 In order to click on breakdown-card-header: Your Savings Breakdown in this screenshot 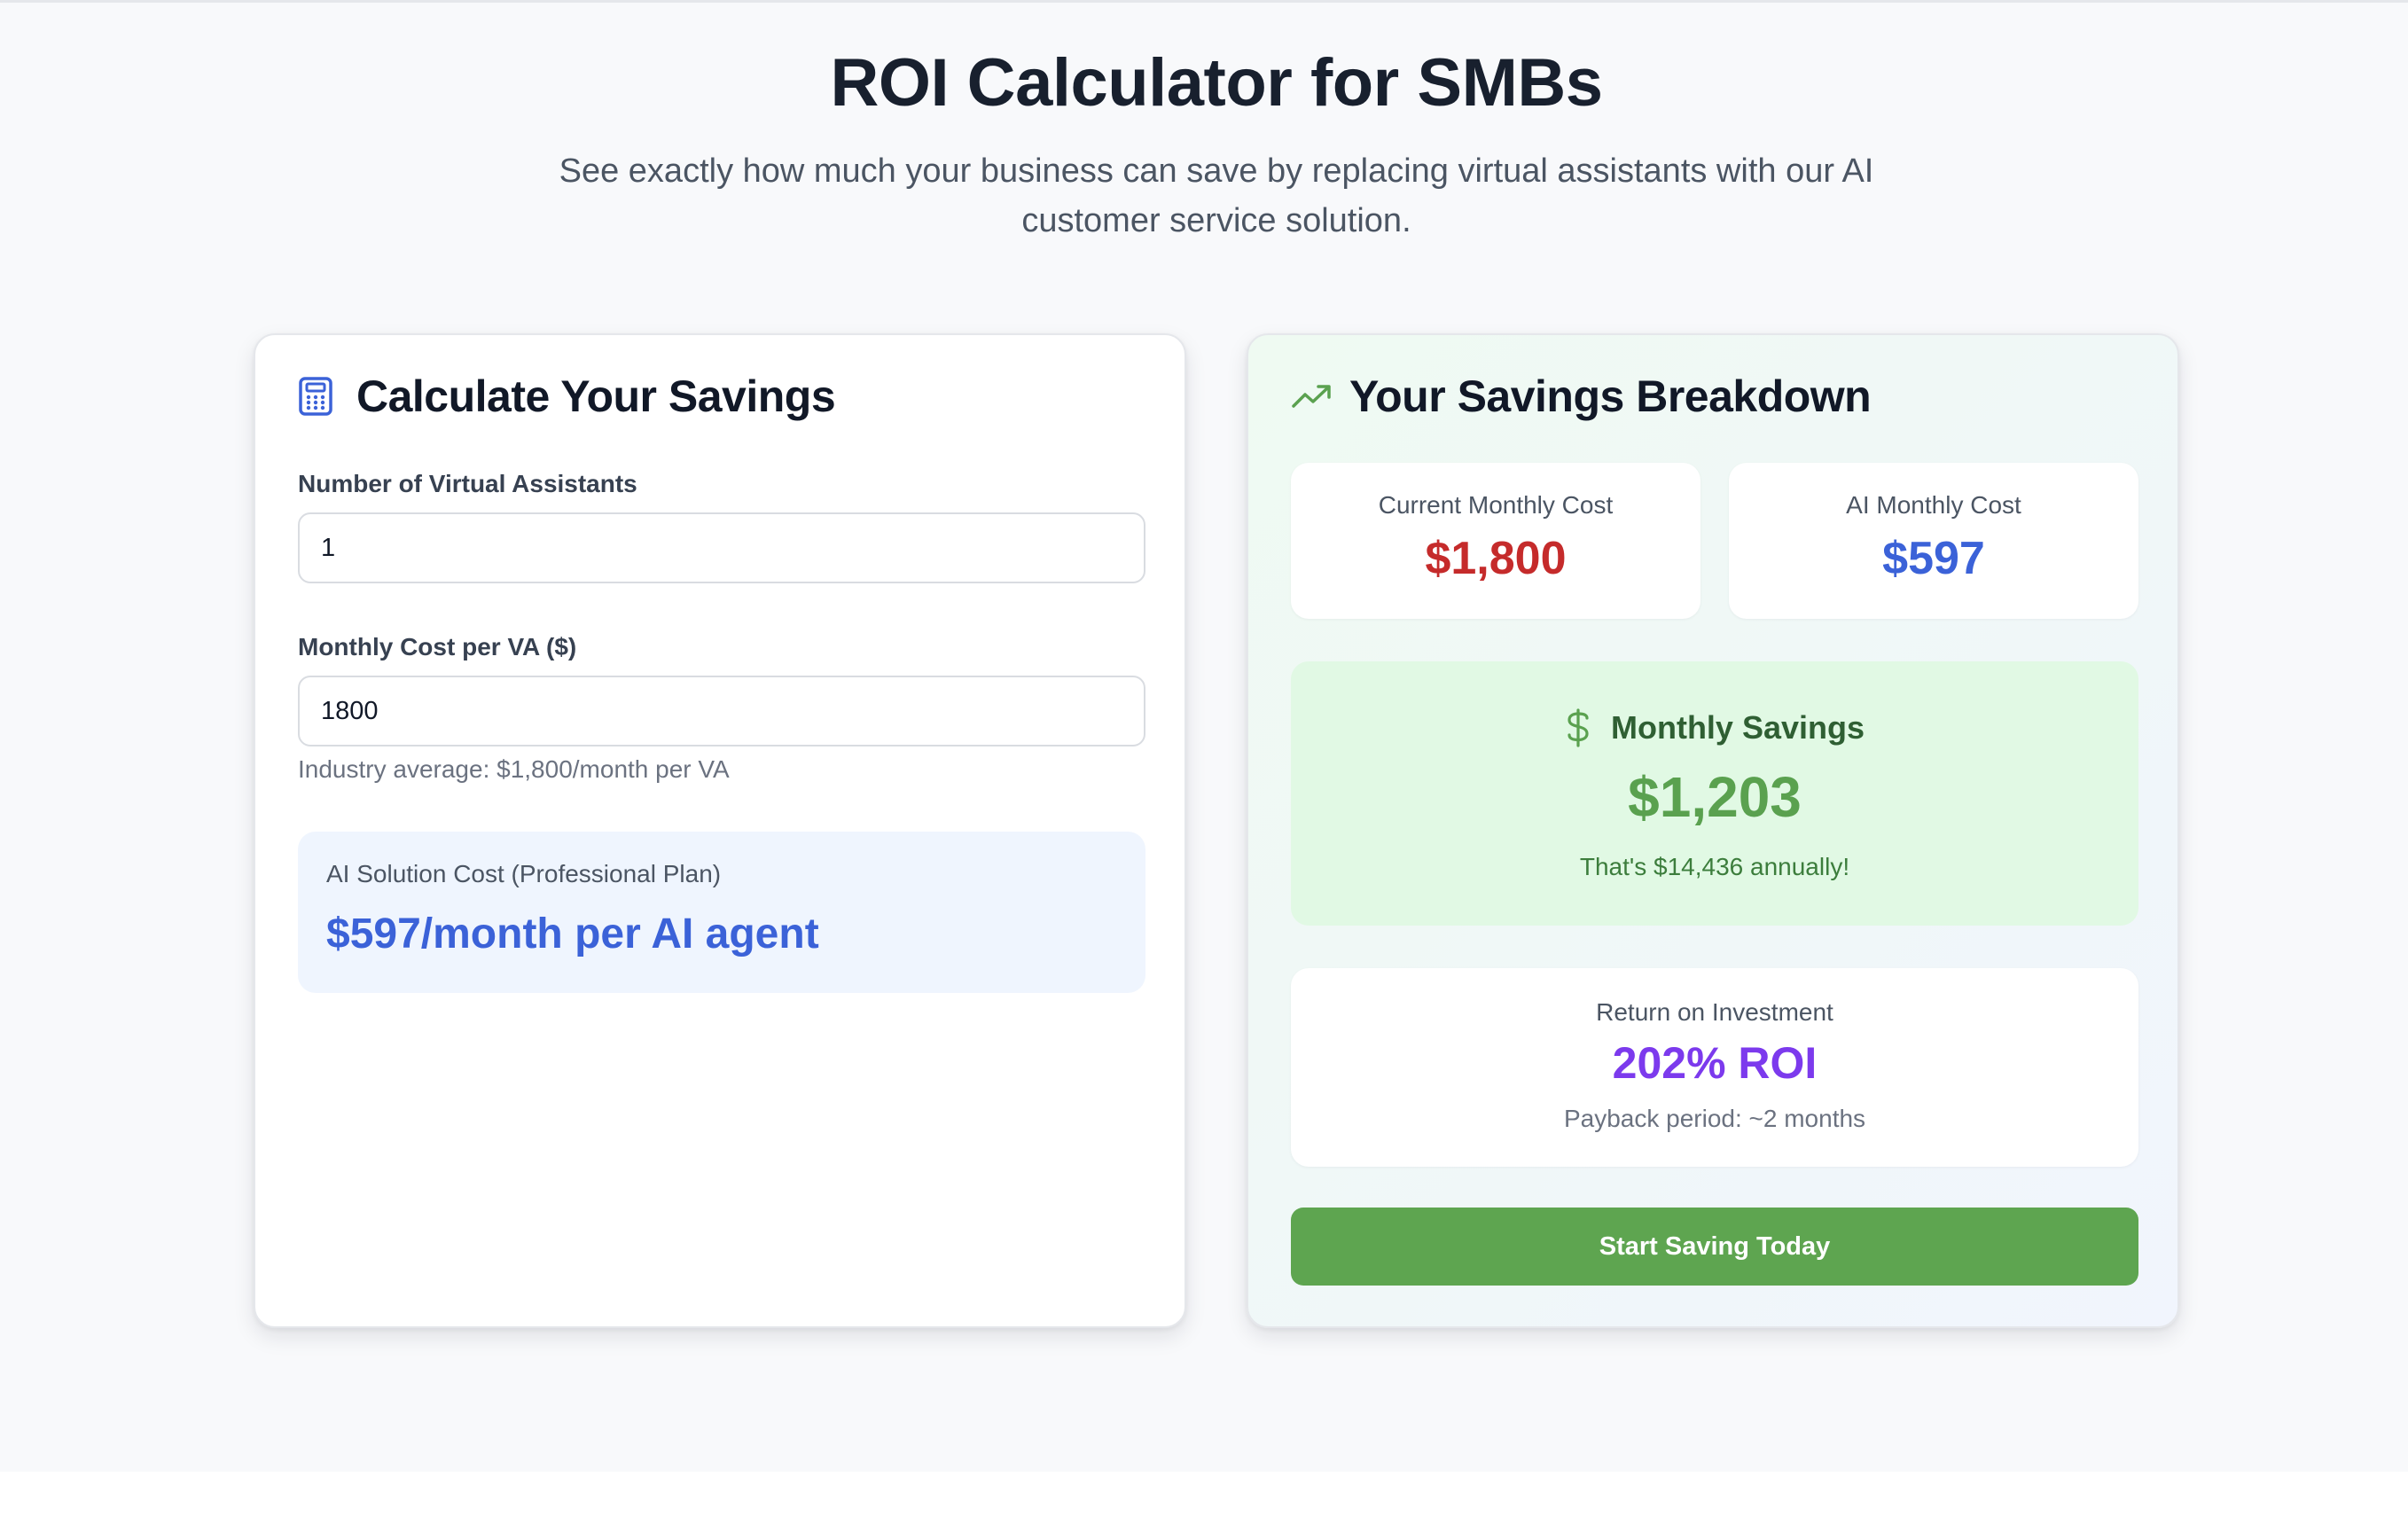, I will do `click(1581, 397)`.